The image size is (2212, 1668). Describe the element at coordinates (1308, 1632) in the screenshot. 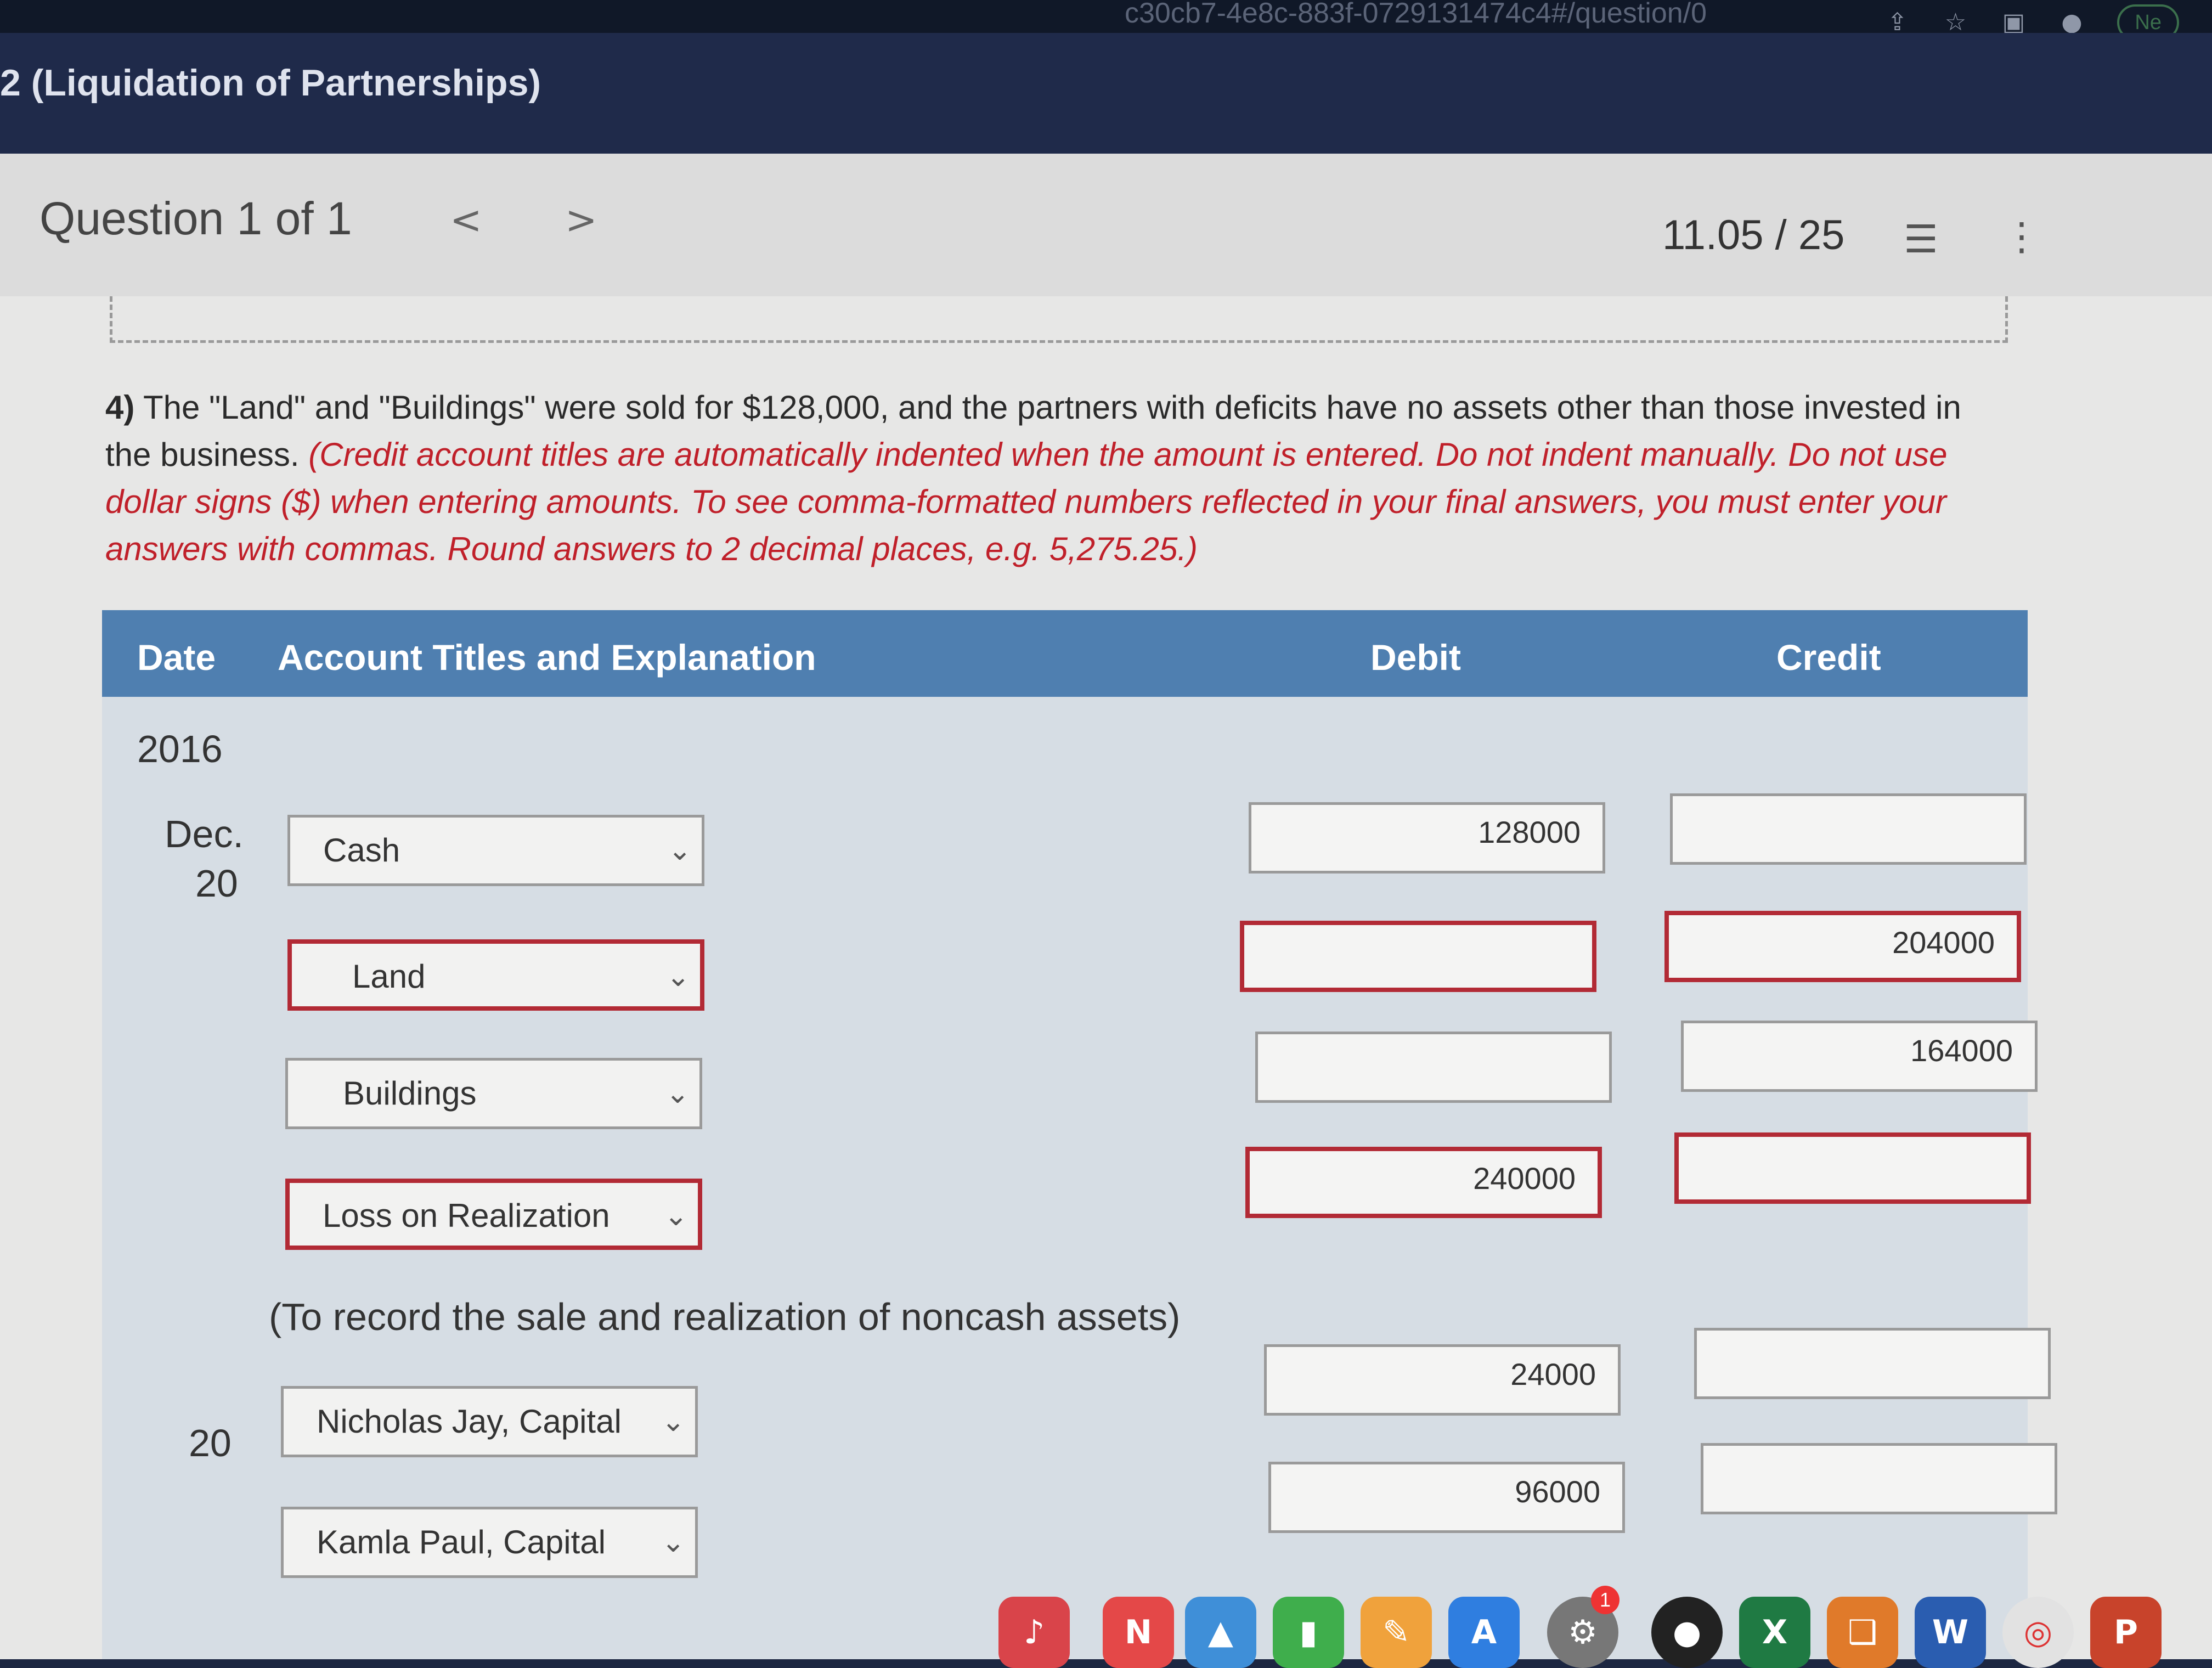

I see `numbers-icon: ▮` at that location.